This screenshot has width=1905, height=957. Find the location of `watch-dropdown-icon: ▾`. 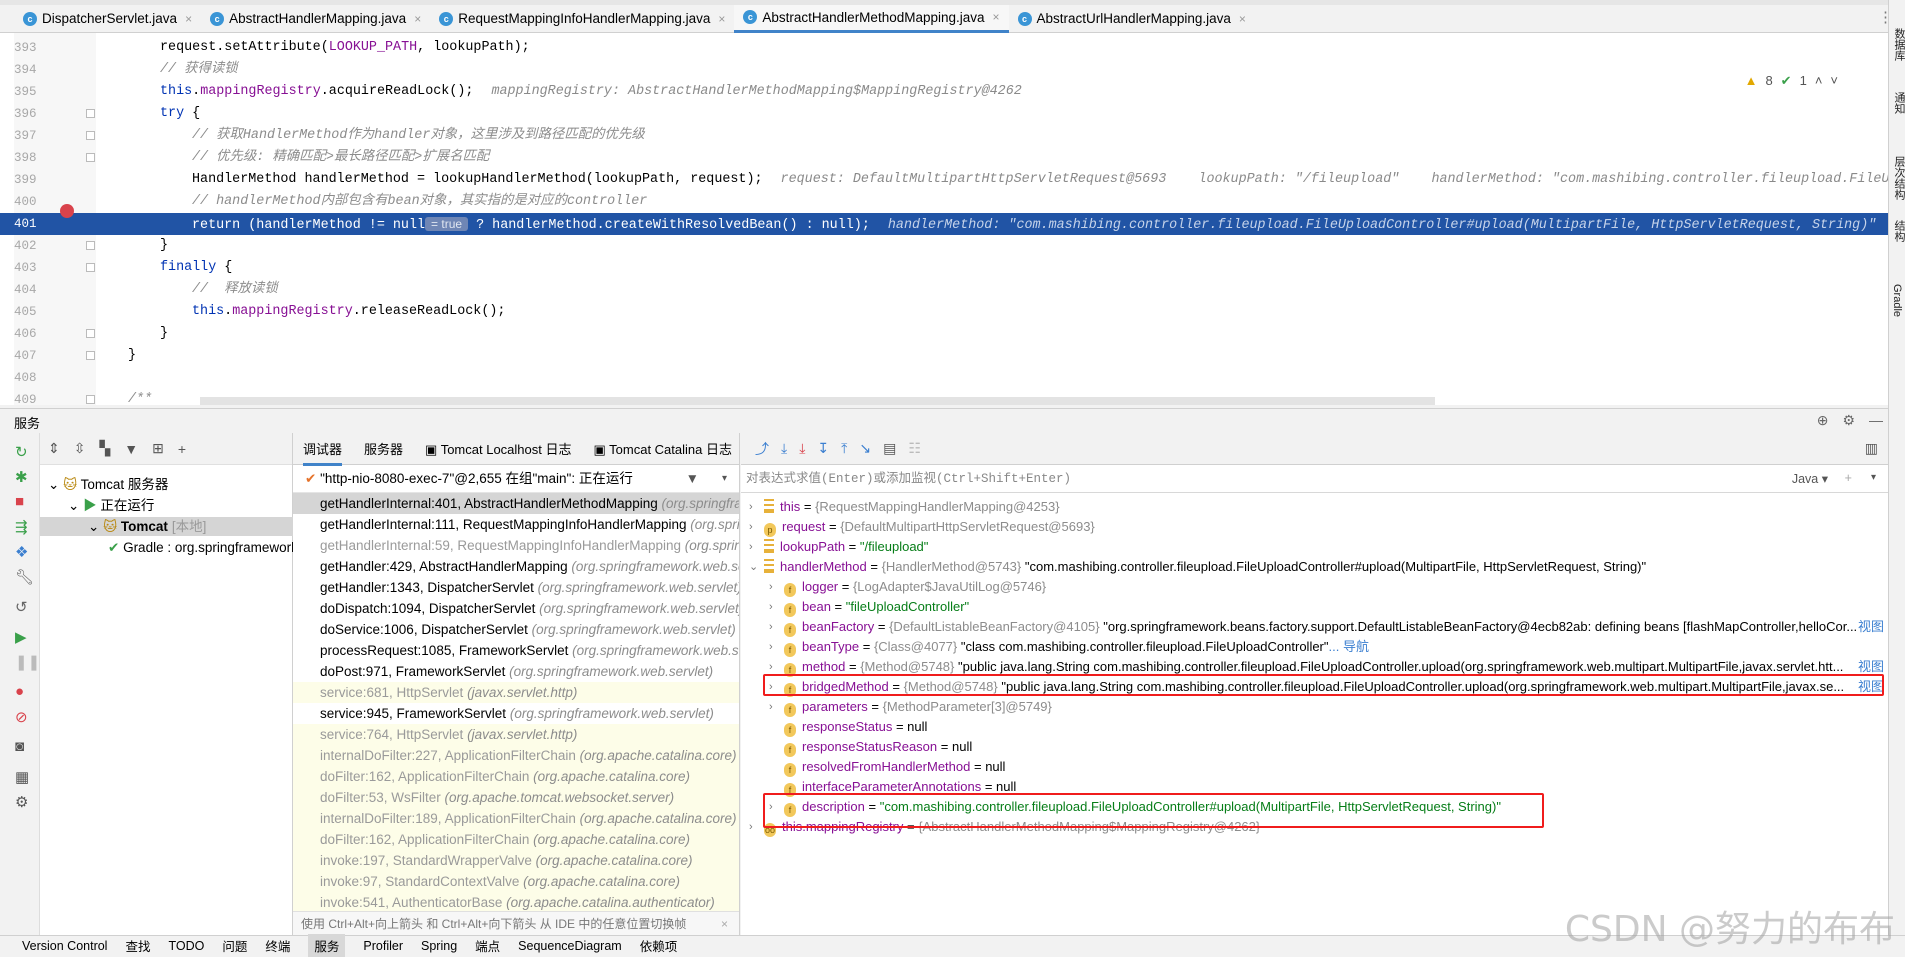

watch-dropdown-icon: ▾ is located at coordinates (1873, 479).